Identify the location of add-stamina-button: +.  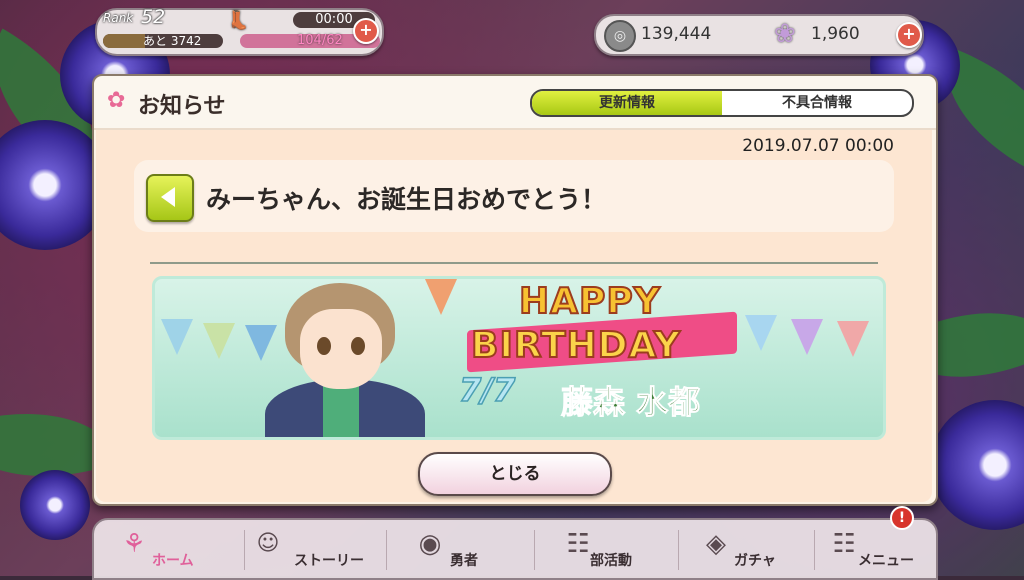
(366, 31).